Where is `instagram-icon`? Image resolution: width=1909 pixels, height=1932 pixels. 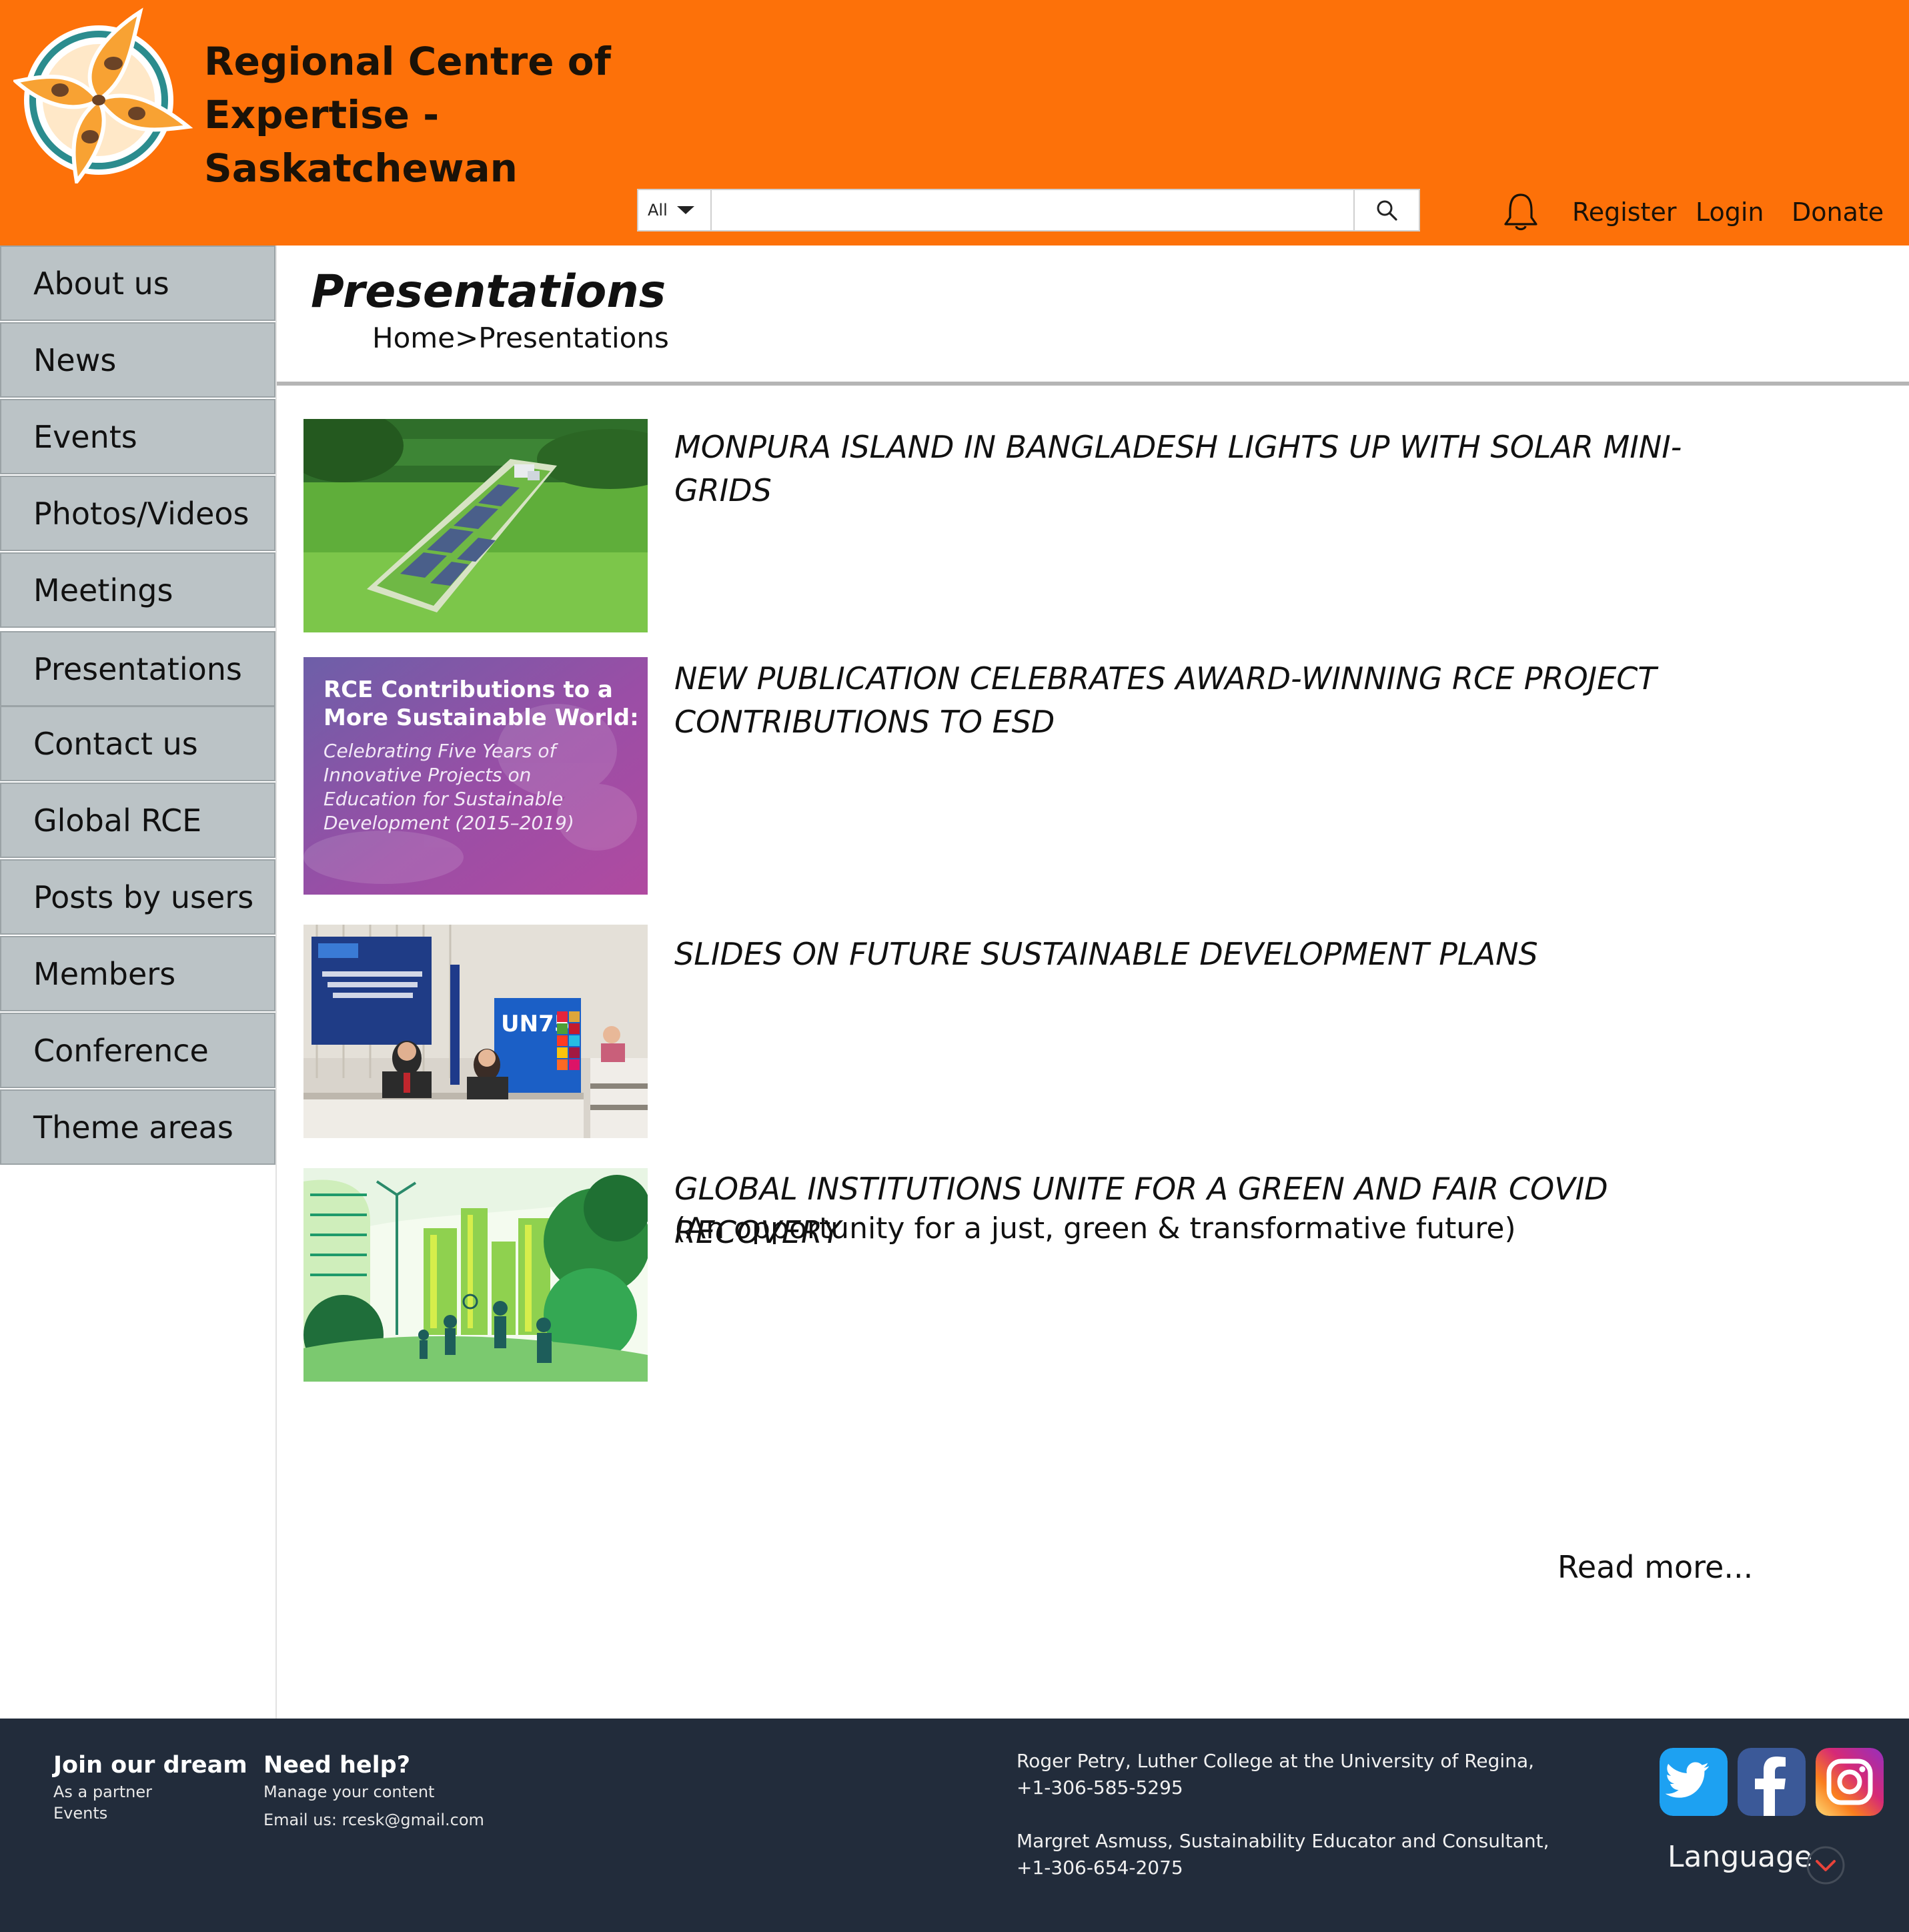 instagram-icon is located at coordinates (1850, 1782).